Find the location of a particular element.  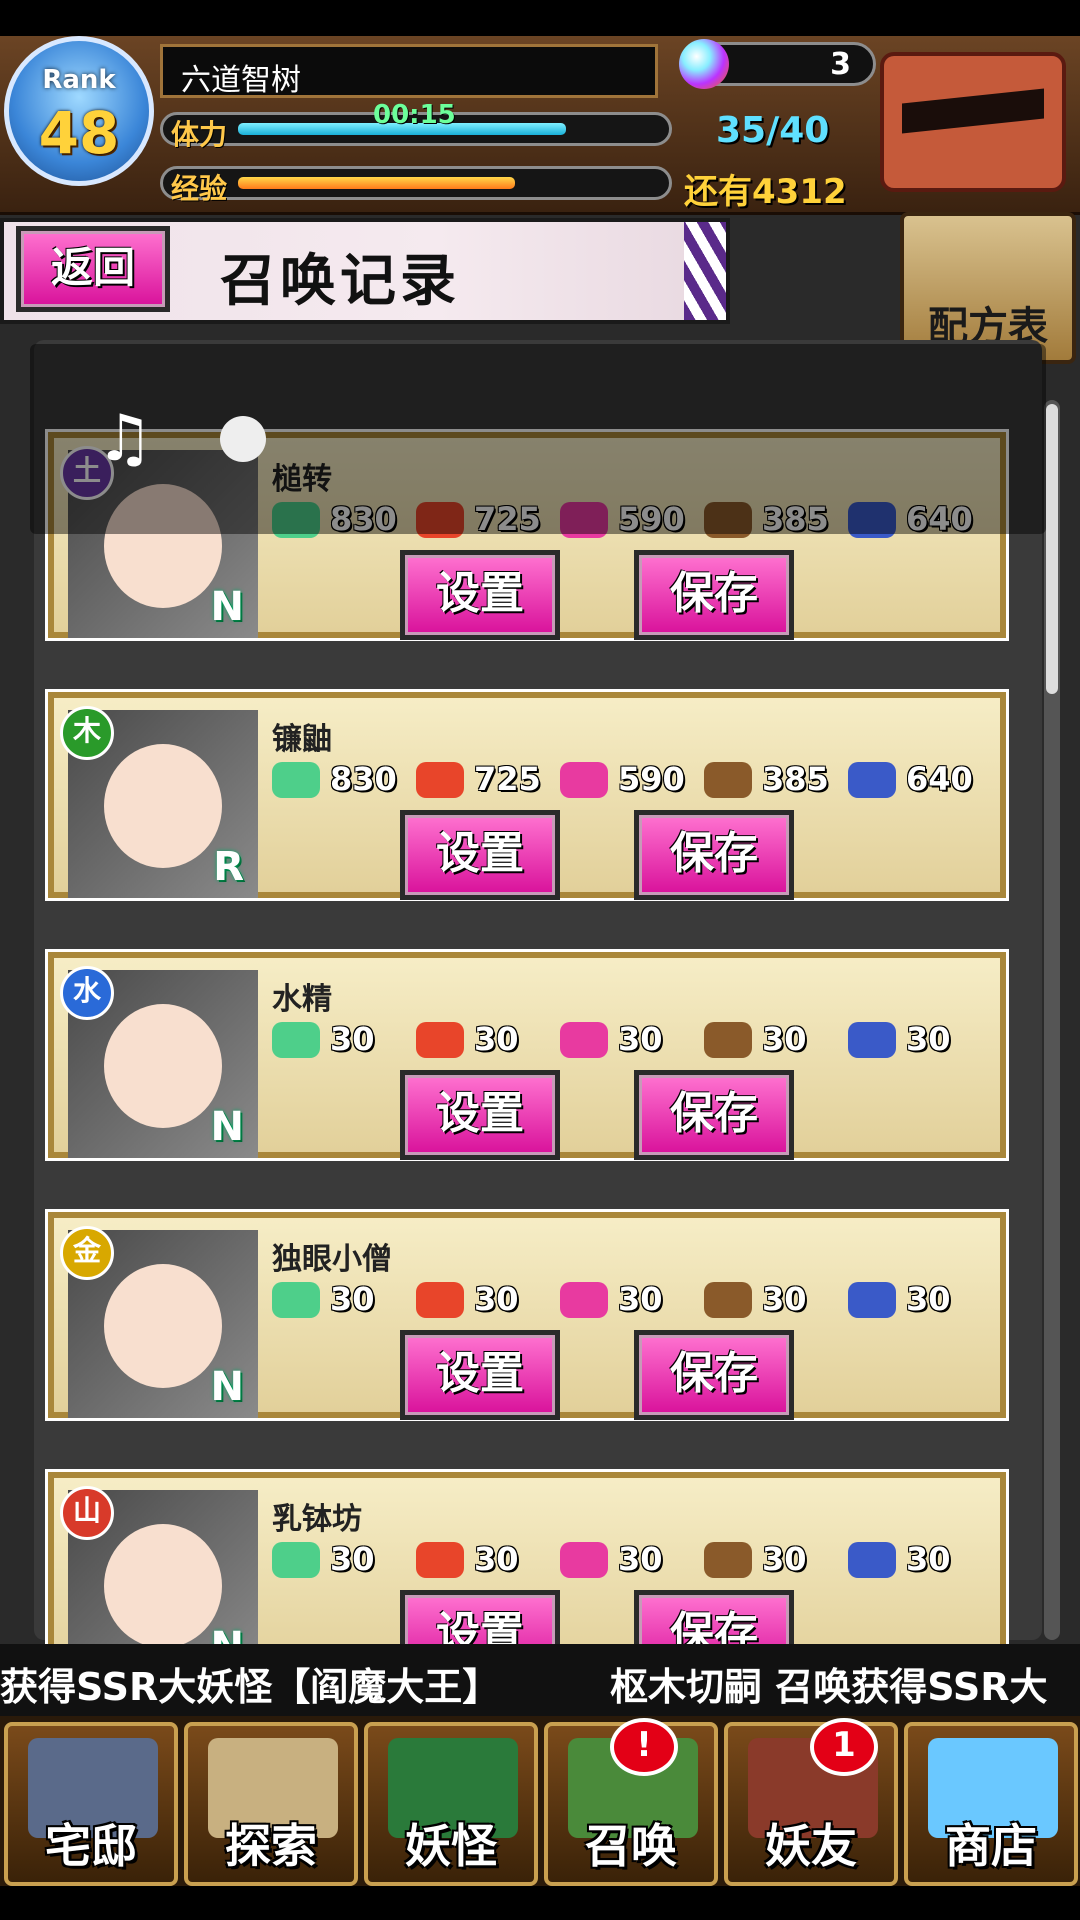

summon-record-card: N 水水精 30 30 30 30 30 设置 保存 is located at coordinates (527, 1055).